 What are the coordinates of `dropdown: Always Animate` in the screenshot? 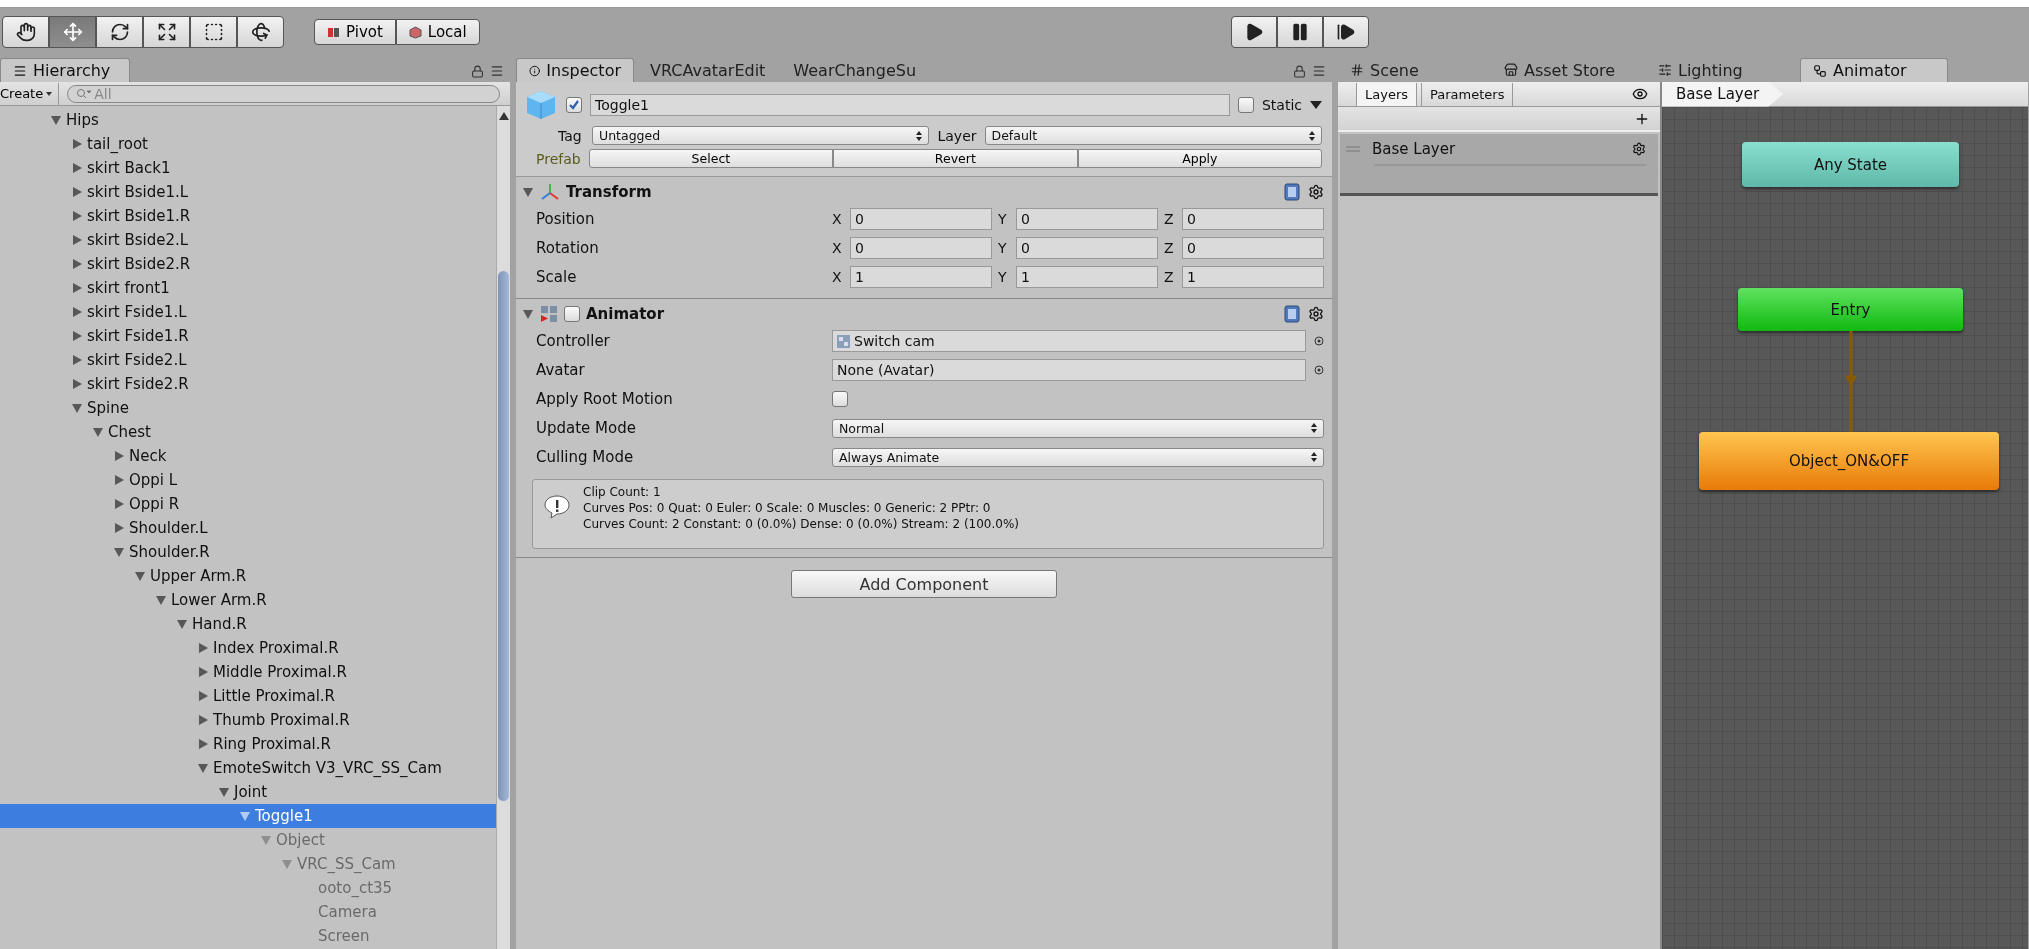 It's located at (1078, 457).